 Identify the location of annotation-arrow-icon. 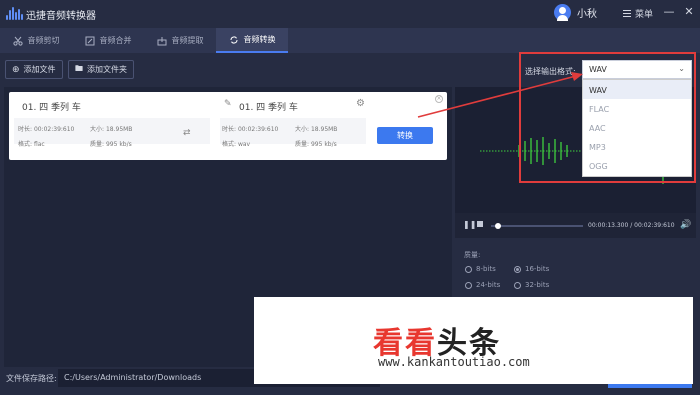
(500, 95).